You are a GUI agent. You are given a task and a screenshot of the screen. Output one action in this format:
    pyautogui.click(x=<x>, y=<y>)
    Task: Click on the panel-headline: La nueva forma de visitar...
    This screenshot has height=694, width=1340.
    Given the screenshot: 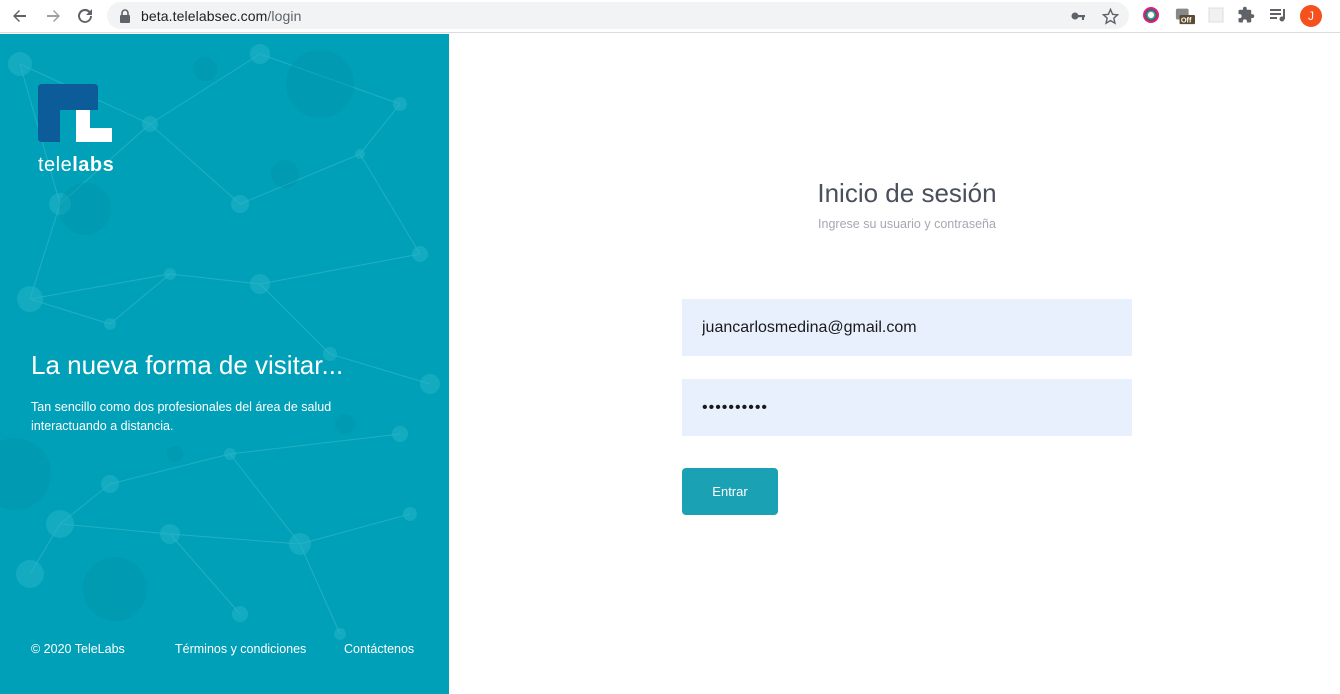 What is the action you would take?
    pyautogui.click(x=187, y=365)
    